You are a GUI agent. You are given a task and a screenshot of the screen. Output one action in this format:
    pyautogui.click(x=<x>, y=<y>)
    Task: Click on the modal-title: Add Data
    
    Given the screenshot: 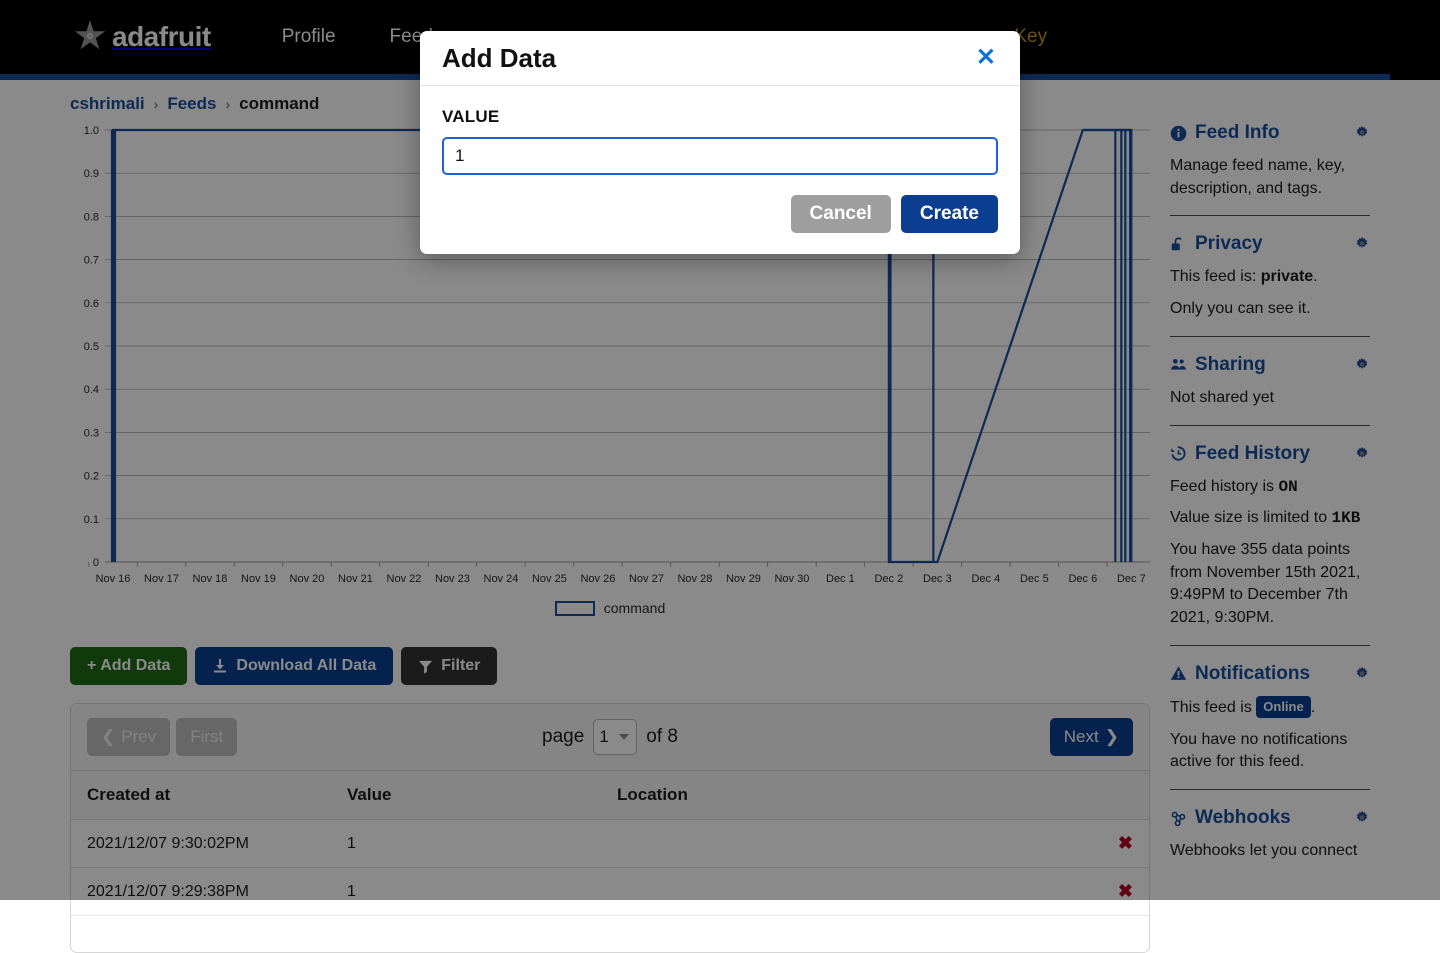 What is the action you would take?
    pyautogui.click(x=708, y=58)
    